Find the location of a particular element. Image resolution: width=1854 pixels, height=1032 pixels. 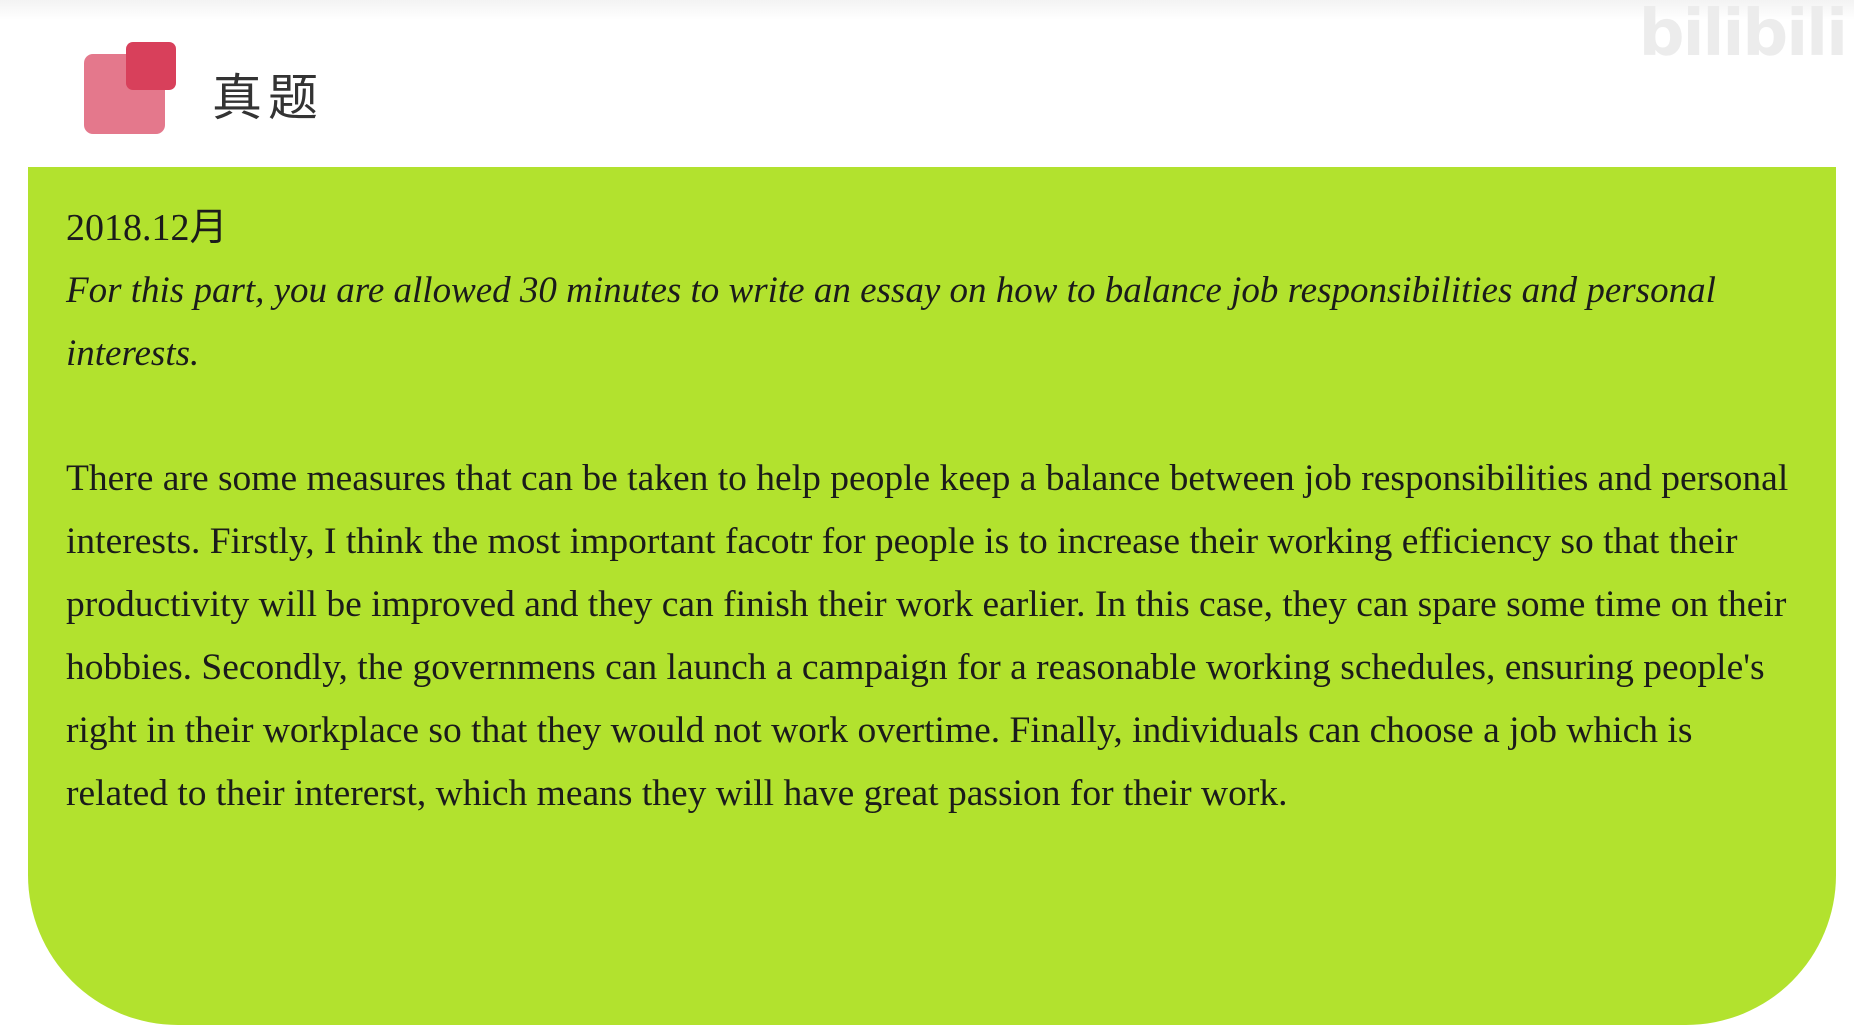

page-title: 真题 is located at coordinates (268, 98).